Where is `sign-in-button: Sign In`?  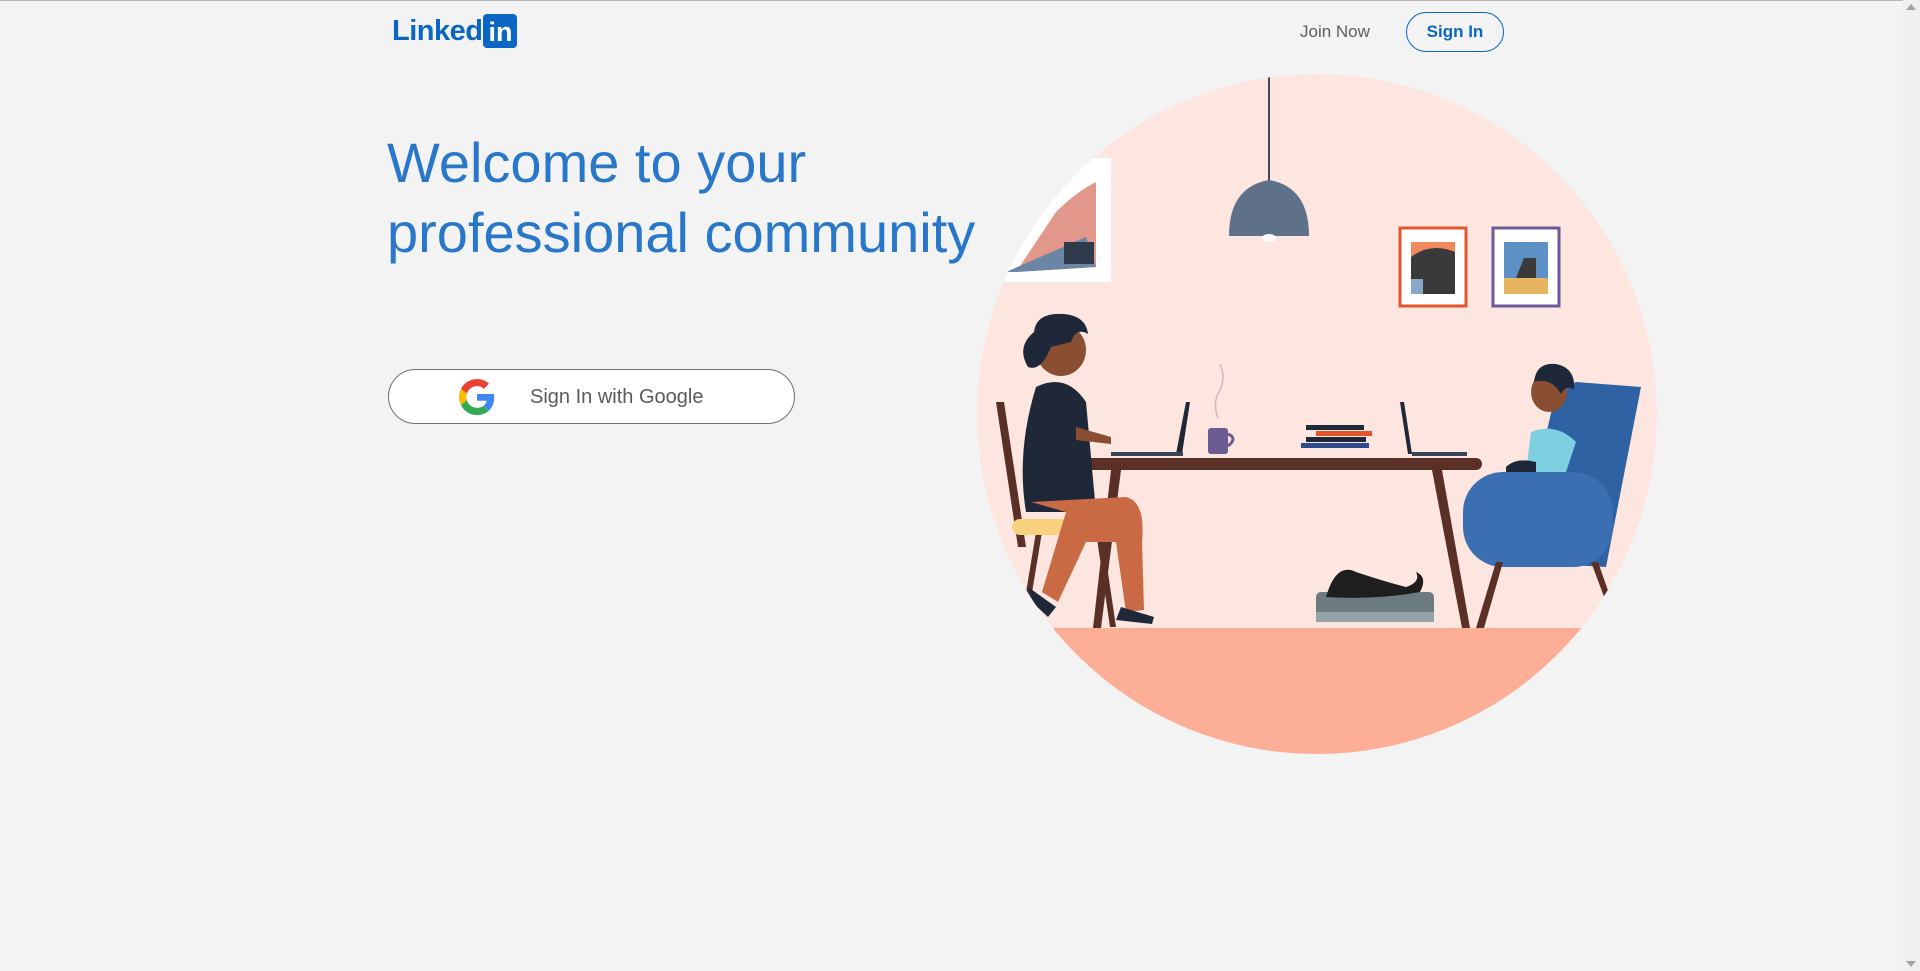 sign-in-button: Sign In is located at coordinates (1455, 32).